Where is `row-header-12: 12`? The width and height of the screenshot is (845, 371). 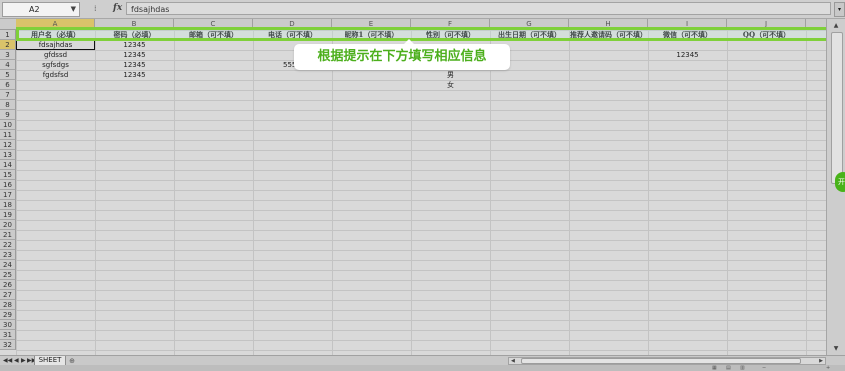 row-header-12: 12 is located at coordinates (8, 145).